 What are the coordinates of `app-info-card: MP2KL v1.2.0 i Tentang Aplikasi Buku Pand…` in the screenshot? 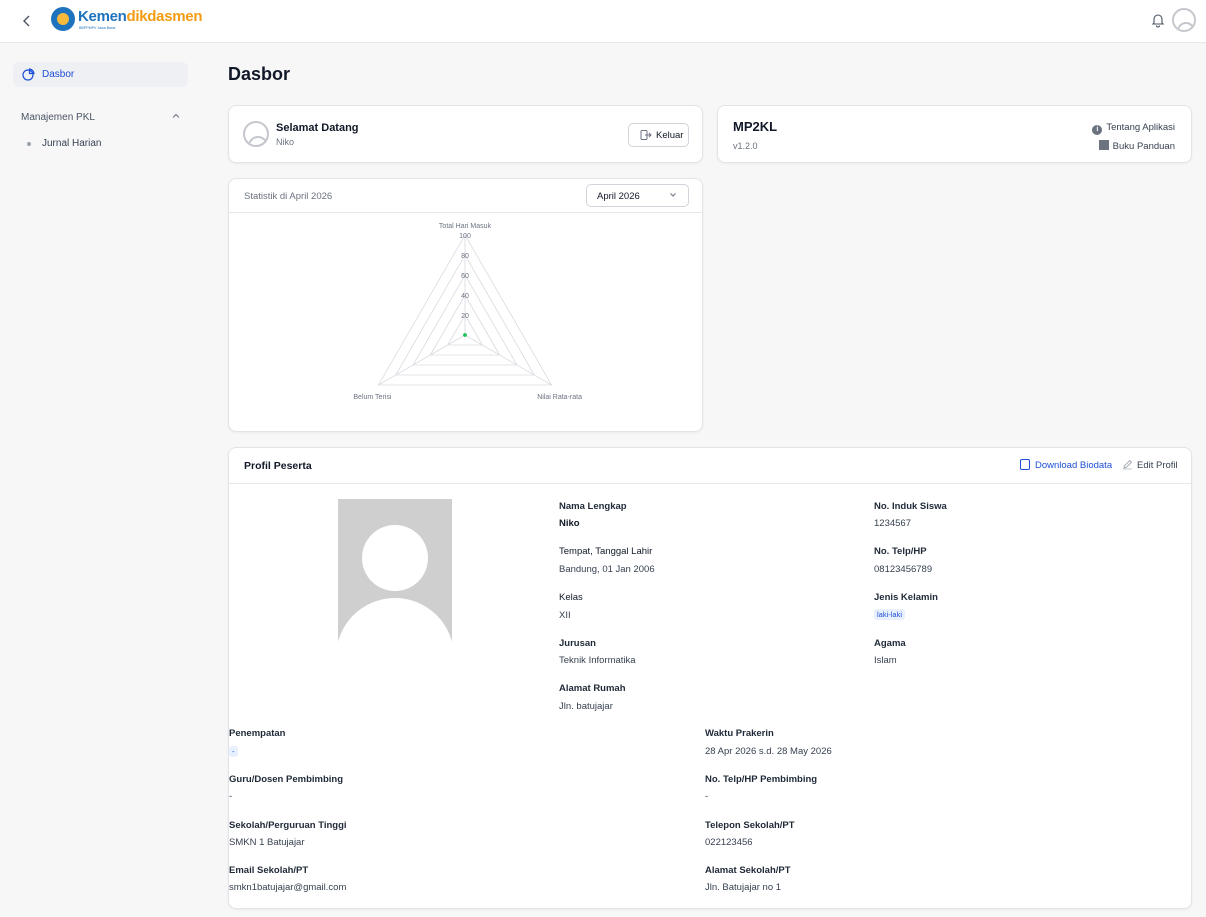 It's located at (954, 134).